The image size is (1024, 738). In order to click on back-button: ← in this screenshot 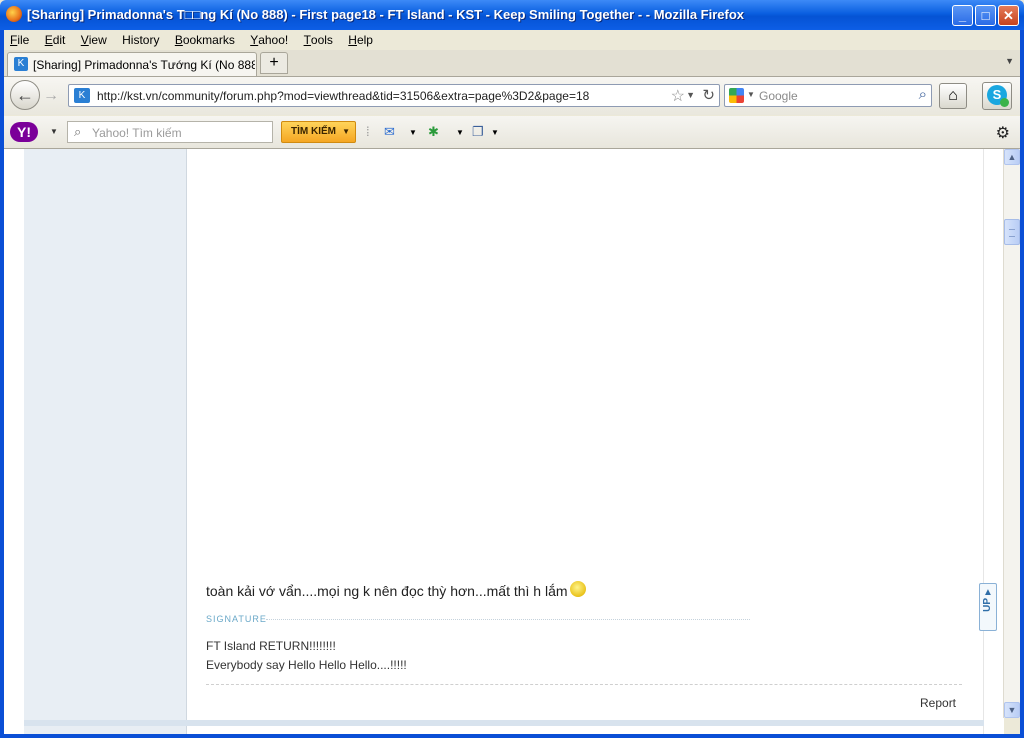, I will do `click(25, 95)`.